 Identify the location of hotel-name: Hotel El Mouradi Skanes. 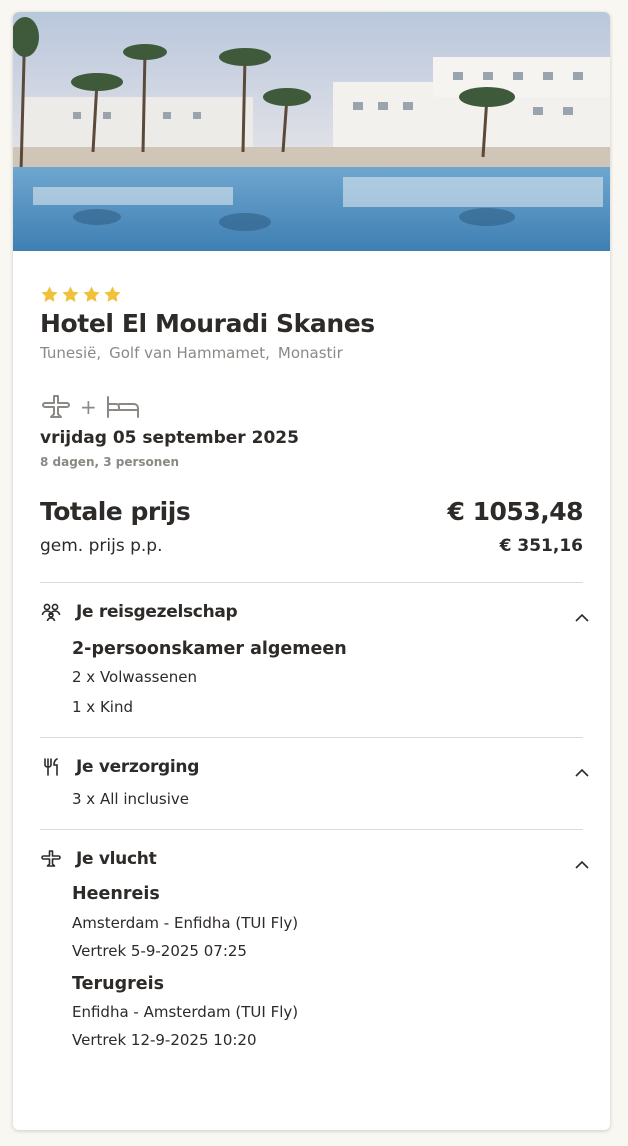
(207, 323).